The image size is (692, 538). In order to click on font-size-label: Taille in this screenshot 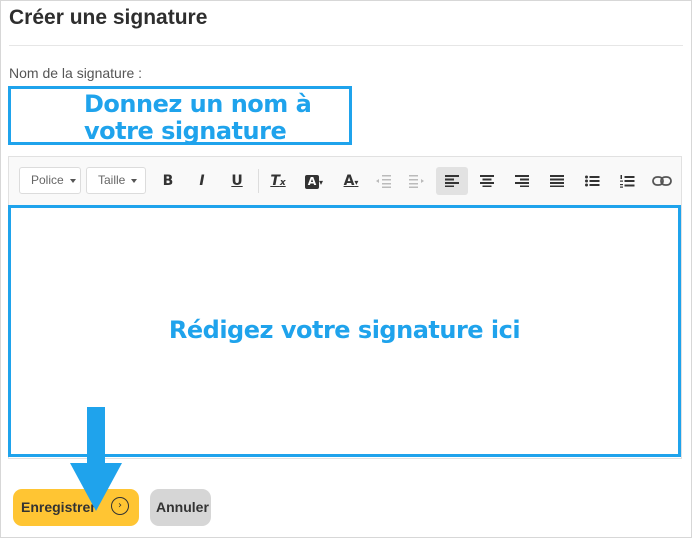, I will do `click(112, 180)`.